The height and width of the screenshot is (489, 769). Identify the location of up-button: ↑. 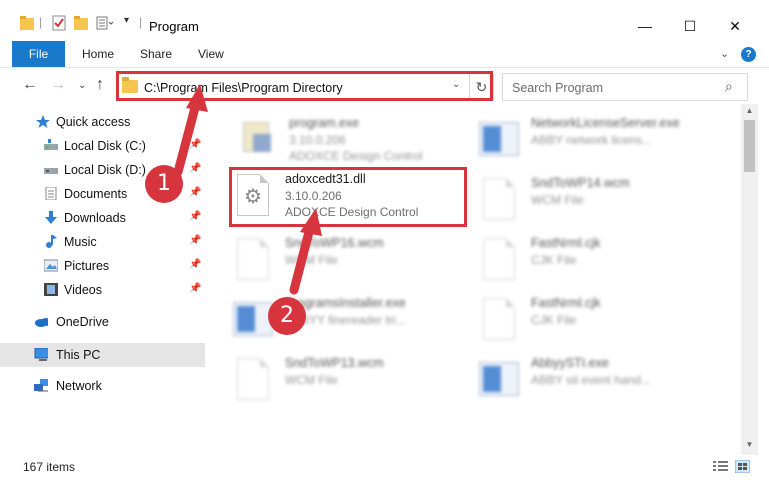
(100, 85).